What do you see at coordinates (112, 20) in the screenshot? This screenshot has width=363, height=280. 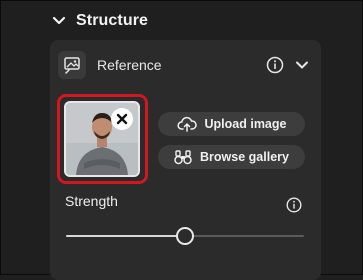 I see `section-title: Structure` at bounding box center [112, 20].